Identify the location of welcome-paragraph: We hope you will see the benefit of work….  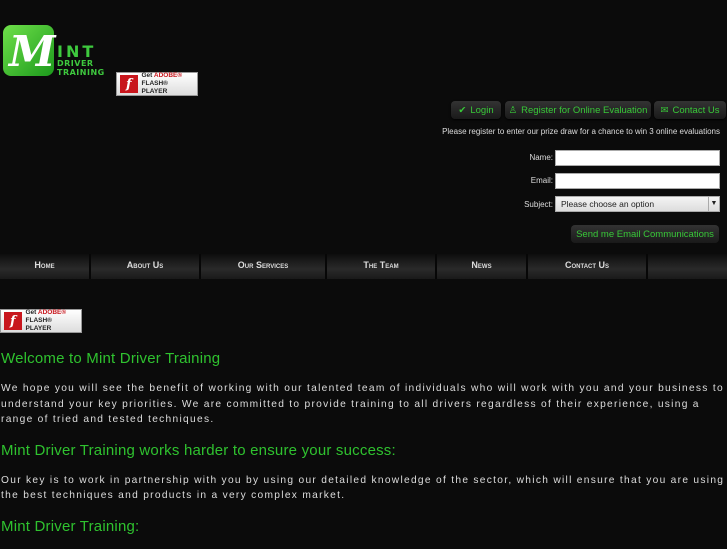
(362, 404).